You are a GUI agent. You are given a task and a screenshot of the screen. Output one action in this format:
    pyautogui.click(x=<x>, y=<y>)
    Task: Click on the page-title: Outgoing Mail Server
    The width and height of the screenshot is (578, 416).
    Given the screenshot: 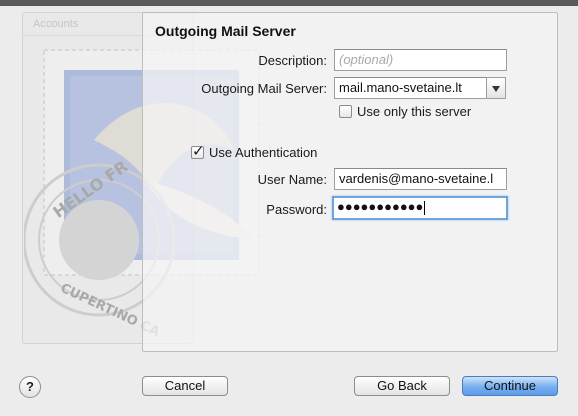 What is the action you would take?
    pyautogui.click(x=225, y=31)
    